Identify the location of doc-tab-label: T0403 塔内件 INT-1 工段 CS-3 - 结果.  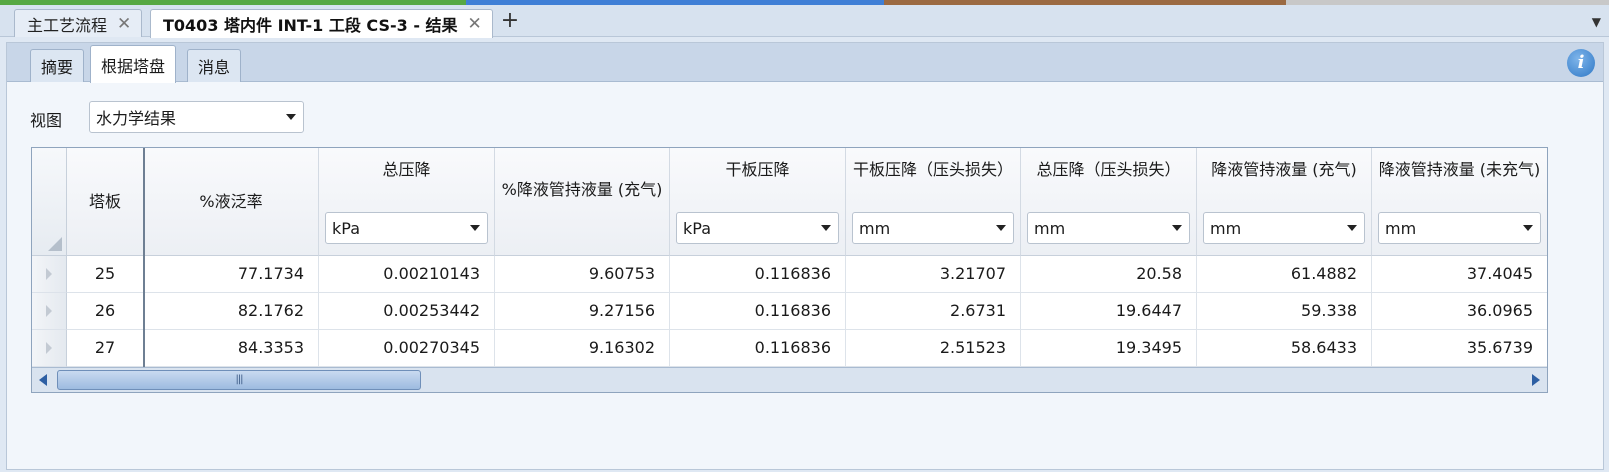
(310, 25).